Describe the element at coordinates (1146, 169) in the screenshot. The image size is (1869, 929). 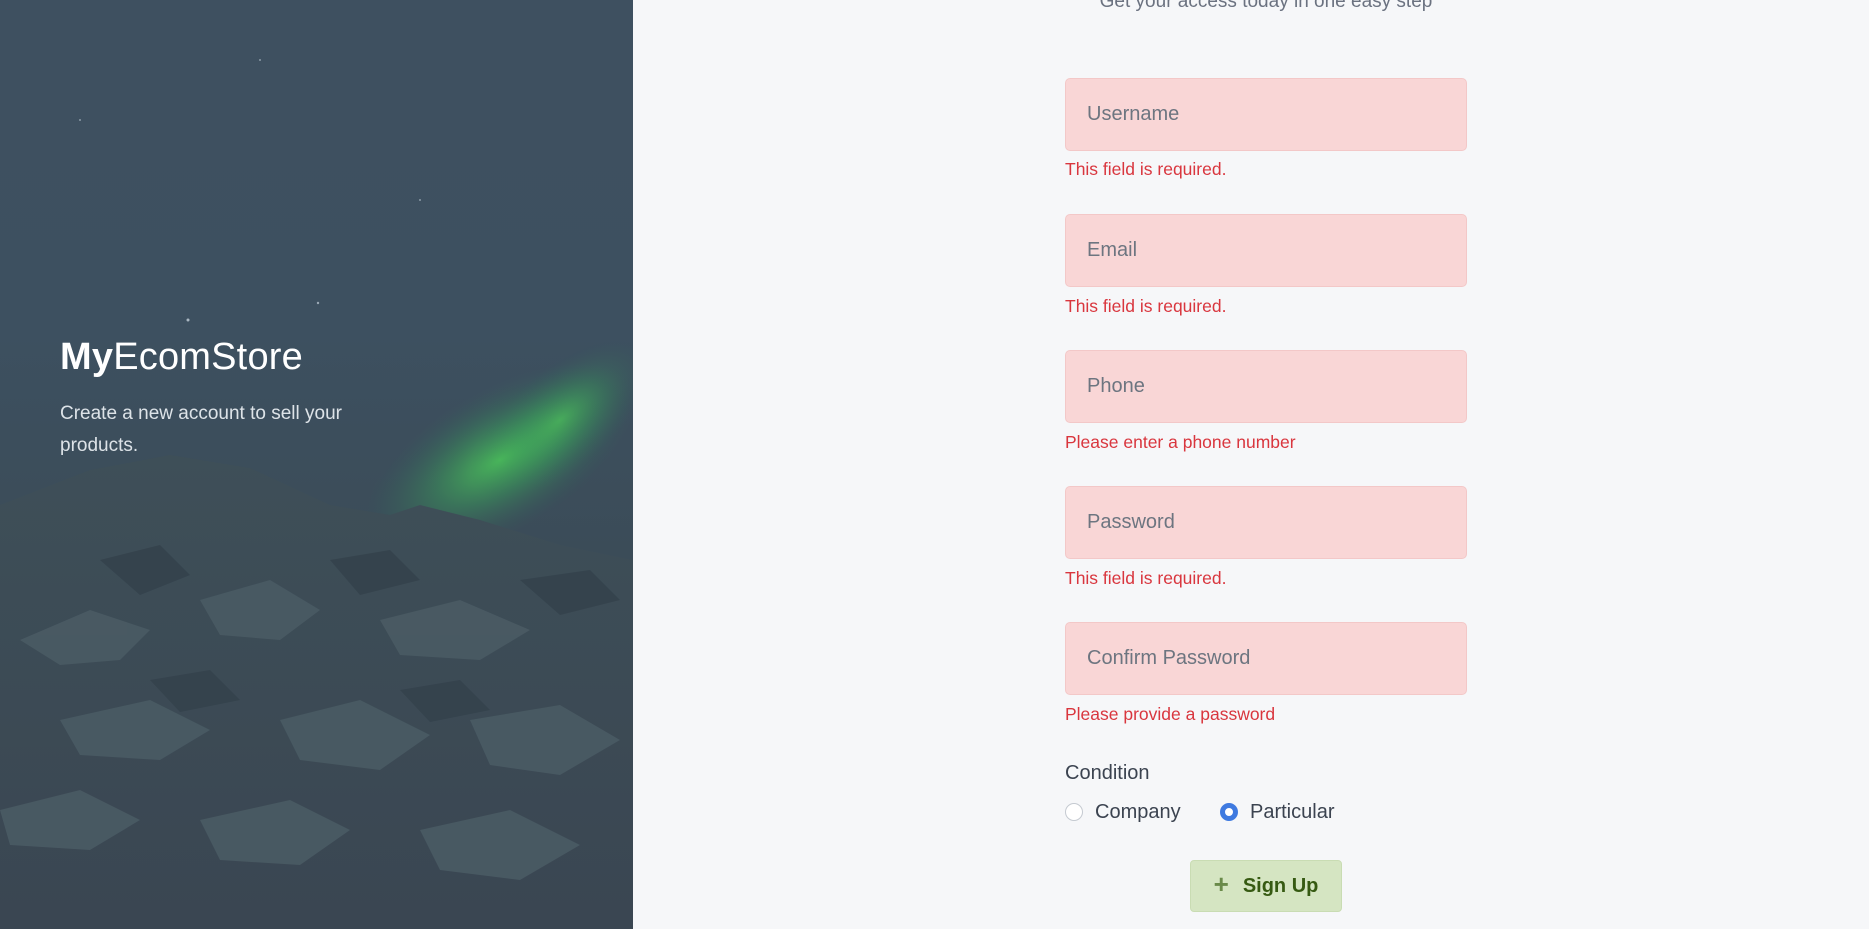
I see `username-error: This field is required.` at that location.